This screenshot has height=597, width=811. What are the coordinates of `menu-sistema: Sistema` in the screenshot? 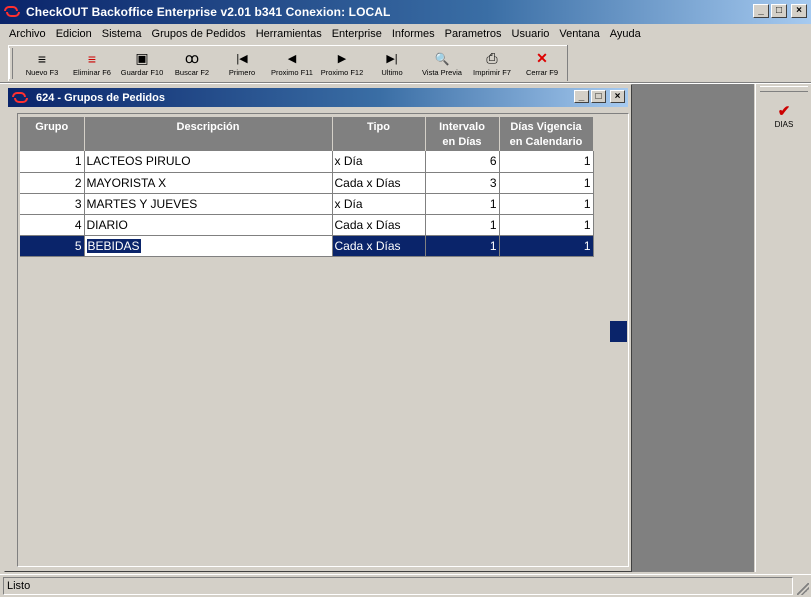 It's located at (122, 34).